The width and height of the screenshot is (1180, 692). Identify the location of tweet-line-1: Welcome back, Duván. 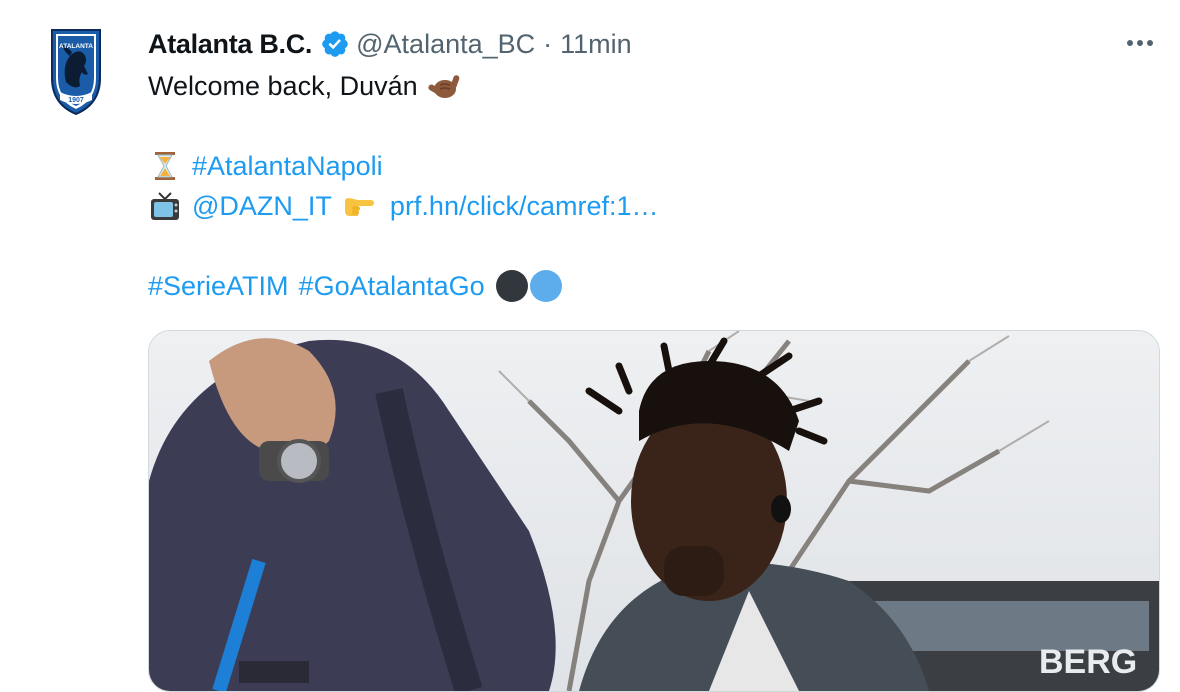
(403, 86).